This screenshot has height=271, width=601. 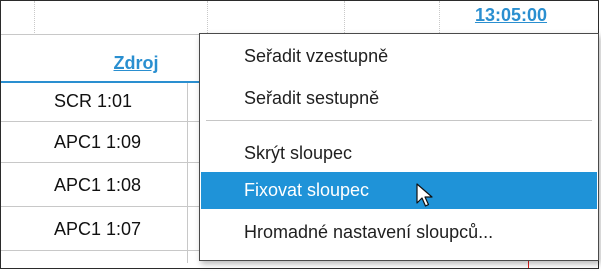 What do you see at coordinates (399, 98) in the screenshot?
I see `menu-item-sort-descending: Seřadit sestupně` at bounding box center [399, 98].